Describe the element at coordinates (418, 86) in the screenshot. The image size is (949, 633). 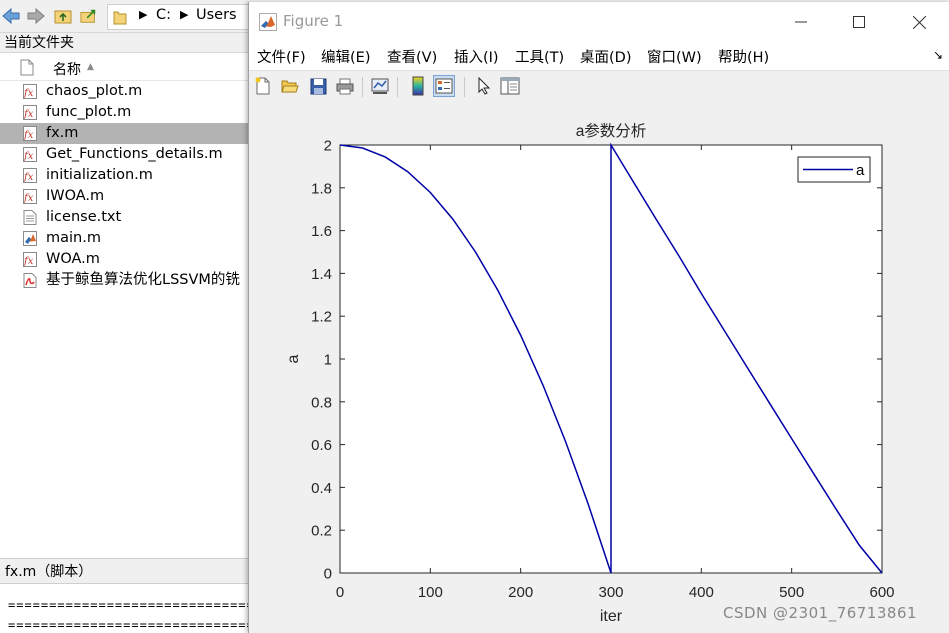
I see `colorbar-icon` at that location.